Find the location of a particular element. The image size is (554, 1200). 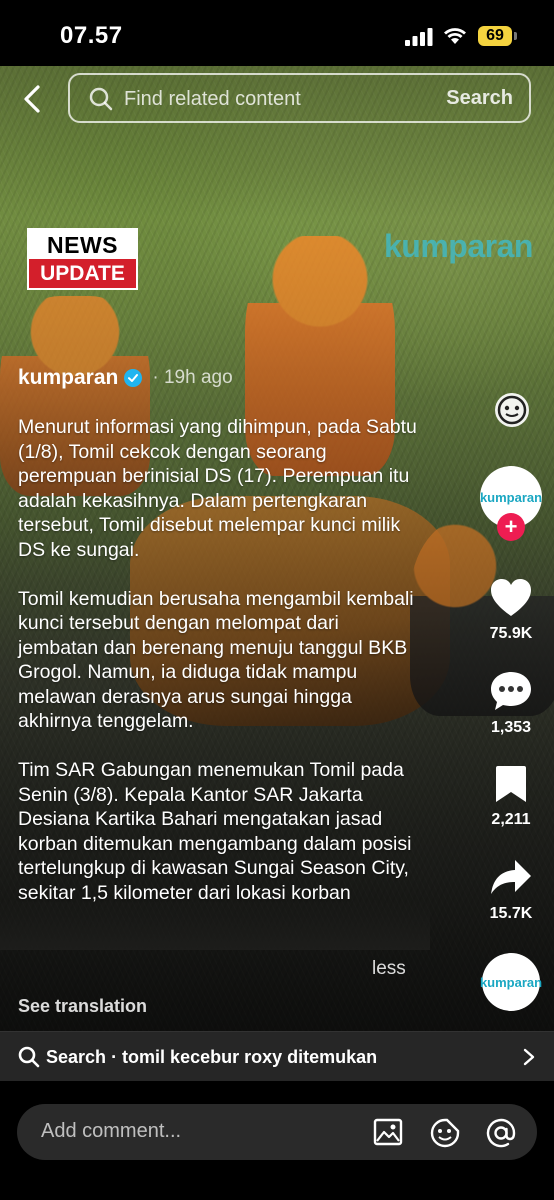

news-badge-bottom: UPDATE is located at coordinates (82, 273).